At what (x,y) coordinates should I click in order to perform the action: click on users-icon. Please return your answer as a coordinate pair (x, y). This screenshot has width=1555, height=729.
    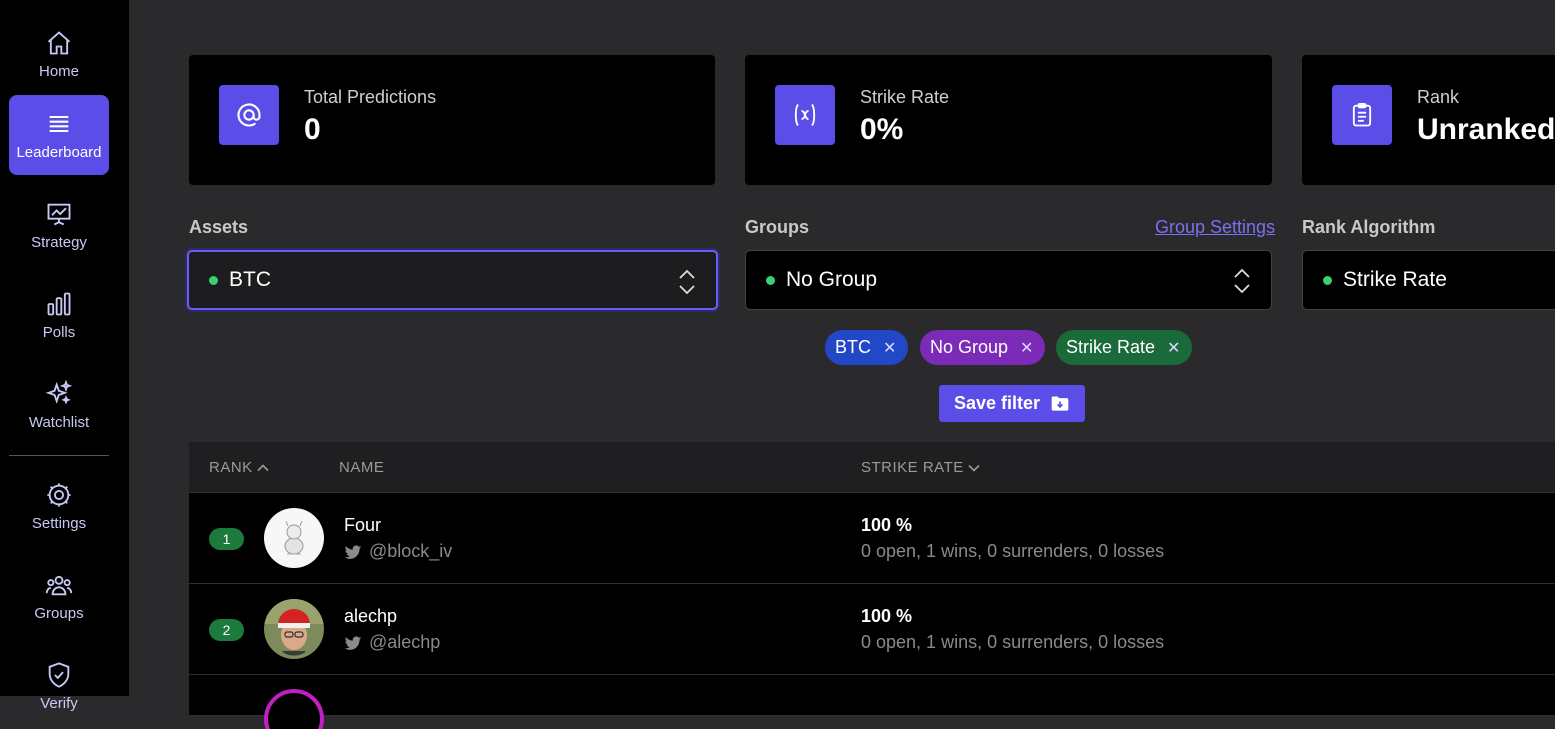
    Looking at the image, I should click on (59, 585).